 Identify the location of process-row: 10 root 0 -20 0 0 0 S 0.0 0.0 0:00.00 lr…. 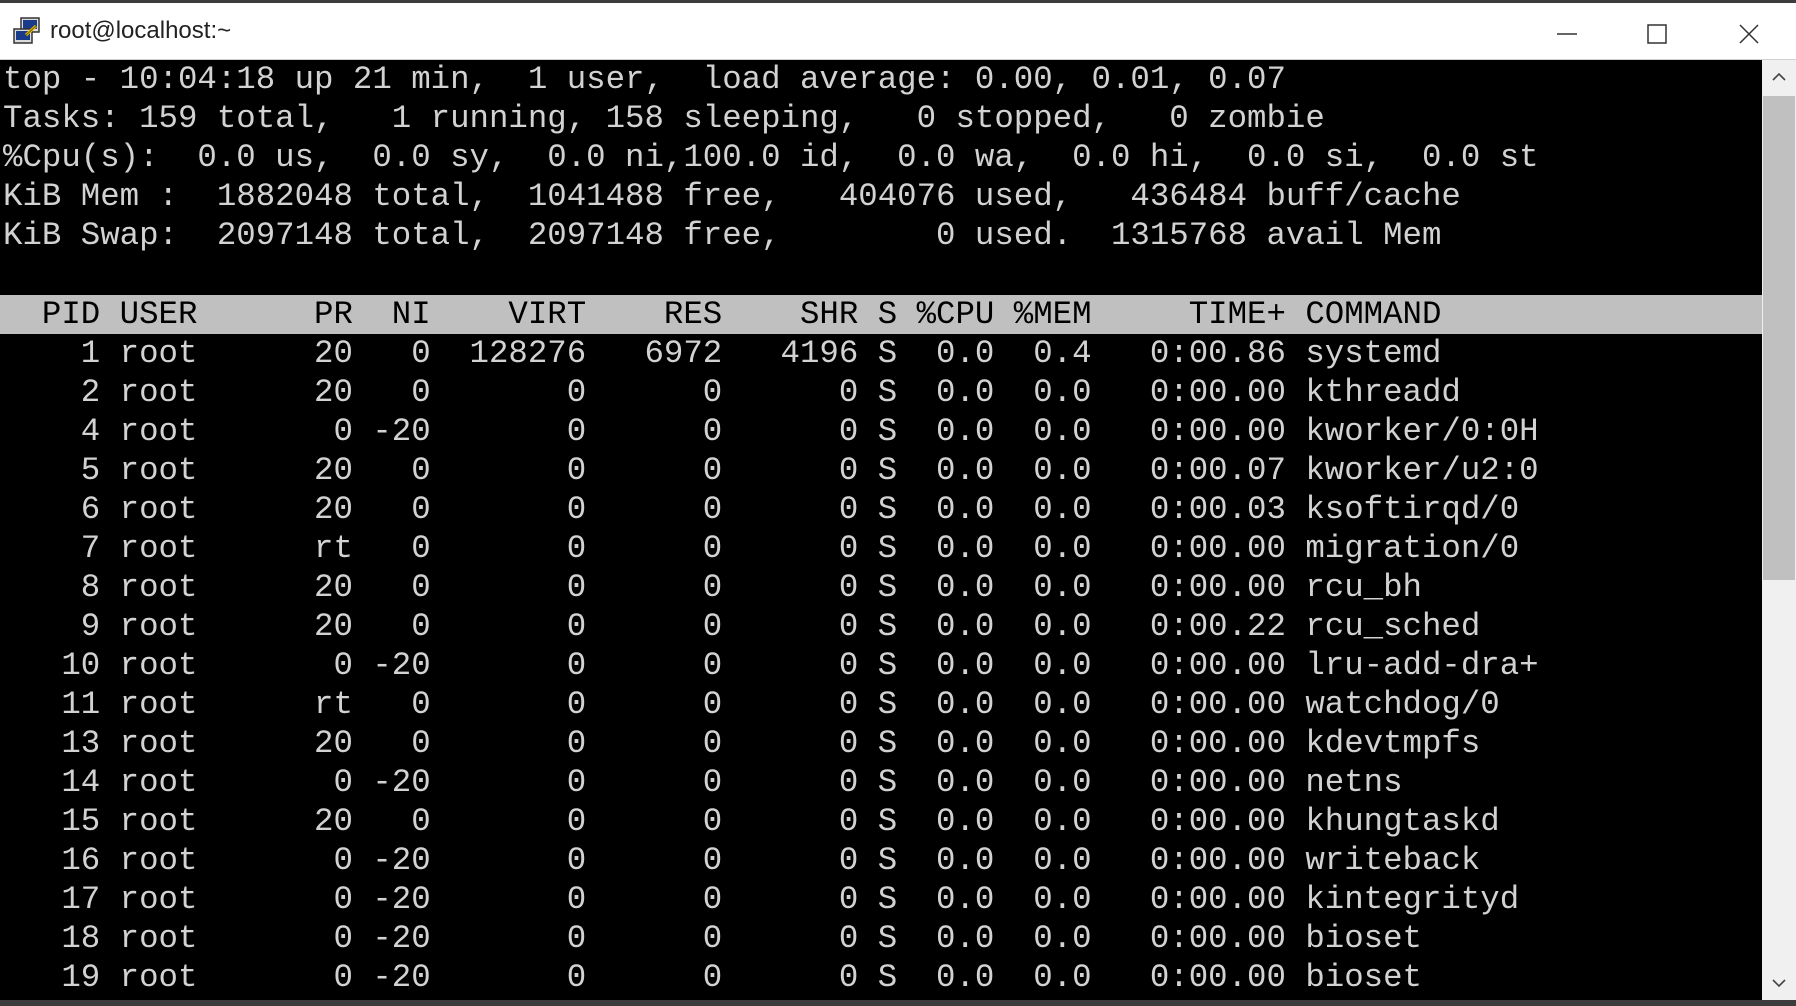
(771, 665).